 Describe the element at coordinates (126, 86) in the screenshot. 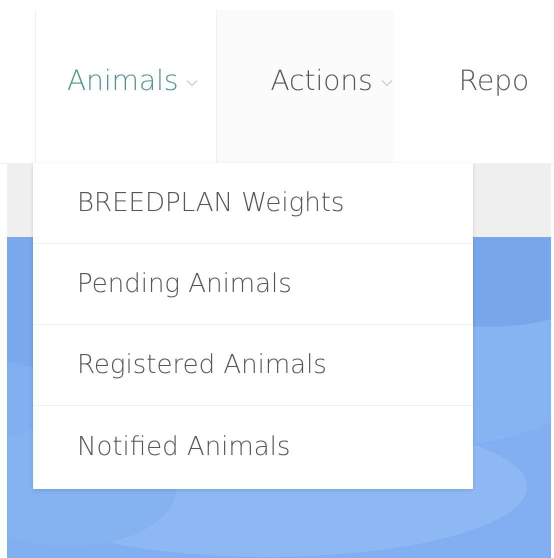

I see `nav-tab: Animals` at that location.